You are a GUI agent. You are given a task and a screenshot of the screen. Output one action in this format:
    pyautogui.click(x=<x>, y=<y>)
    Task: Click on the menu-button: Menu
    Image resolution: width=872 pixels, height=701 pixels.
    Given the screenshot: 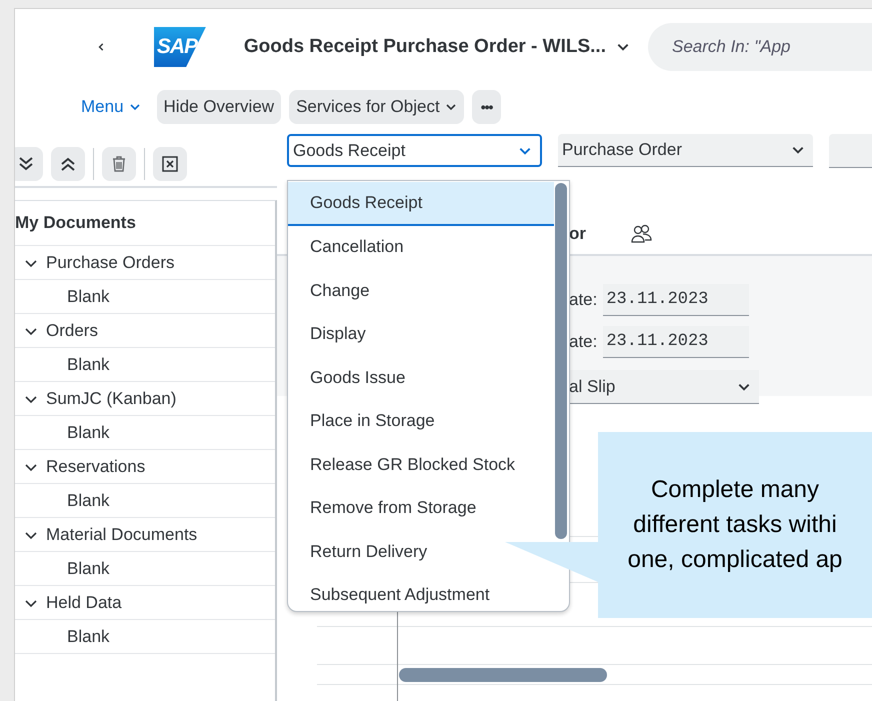 What is the action you would take?
    pyautogui.click(x=111, y=107)
    